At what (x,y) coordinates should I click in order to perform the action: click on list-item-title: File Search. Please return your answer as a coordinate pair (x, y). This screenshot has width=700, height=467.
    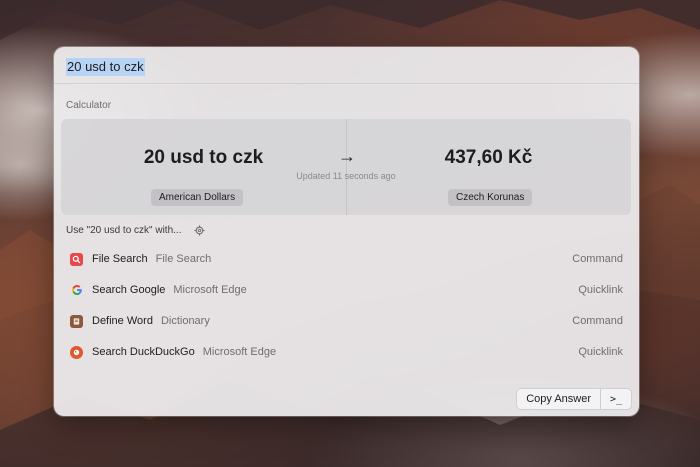
    Looking at the image, I should click on (120, 259).